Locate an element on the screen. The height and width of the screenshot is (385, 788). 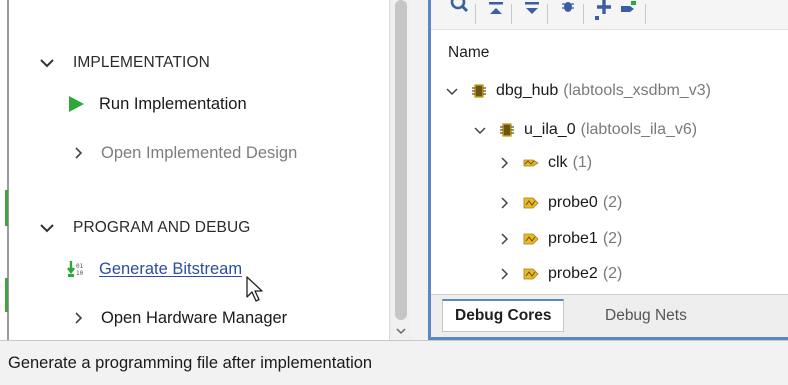
expand-all-icon is located at coordinates (532, 13).